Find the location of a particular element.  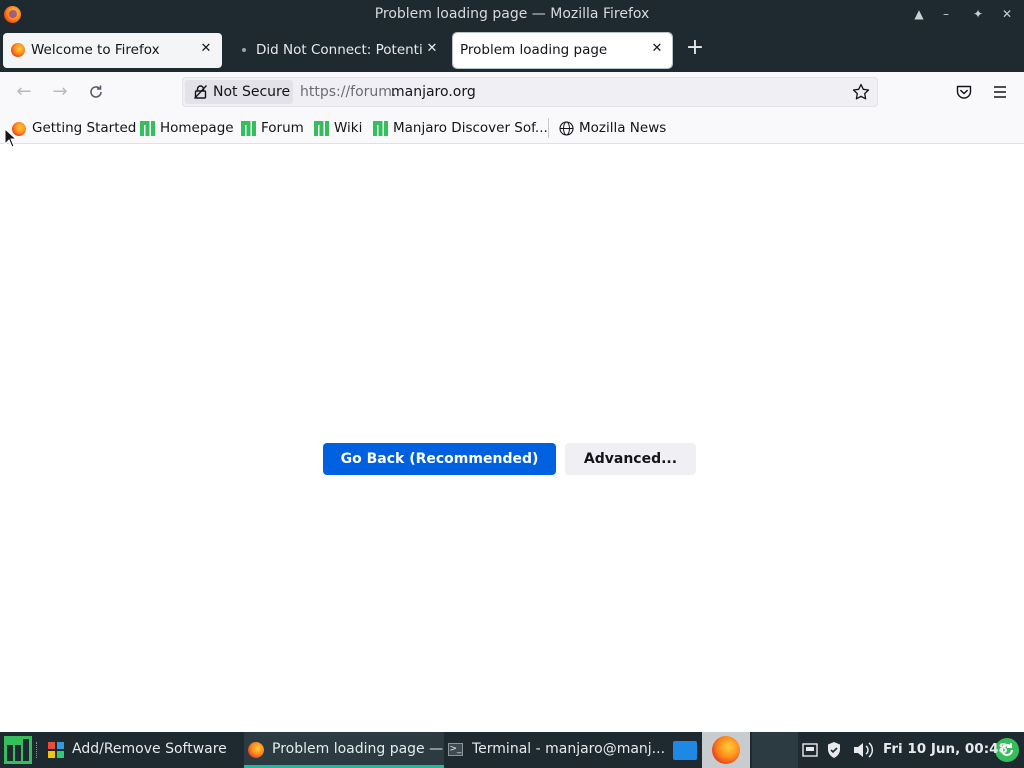

bookmark-getting-started: Getting Started is located at coordinates (74, 129).